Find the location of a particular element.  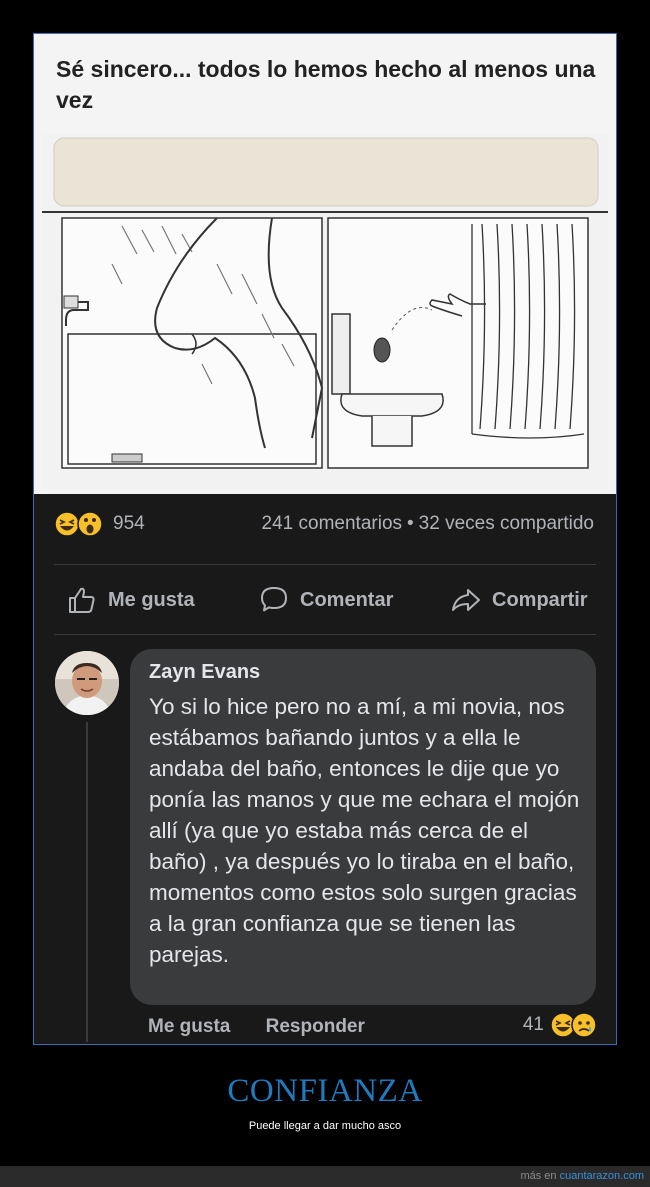

reactions-bar: 954 241 comentarios • 32 veces compartido is located at coordinates (325, 524).